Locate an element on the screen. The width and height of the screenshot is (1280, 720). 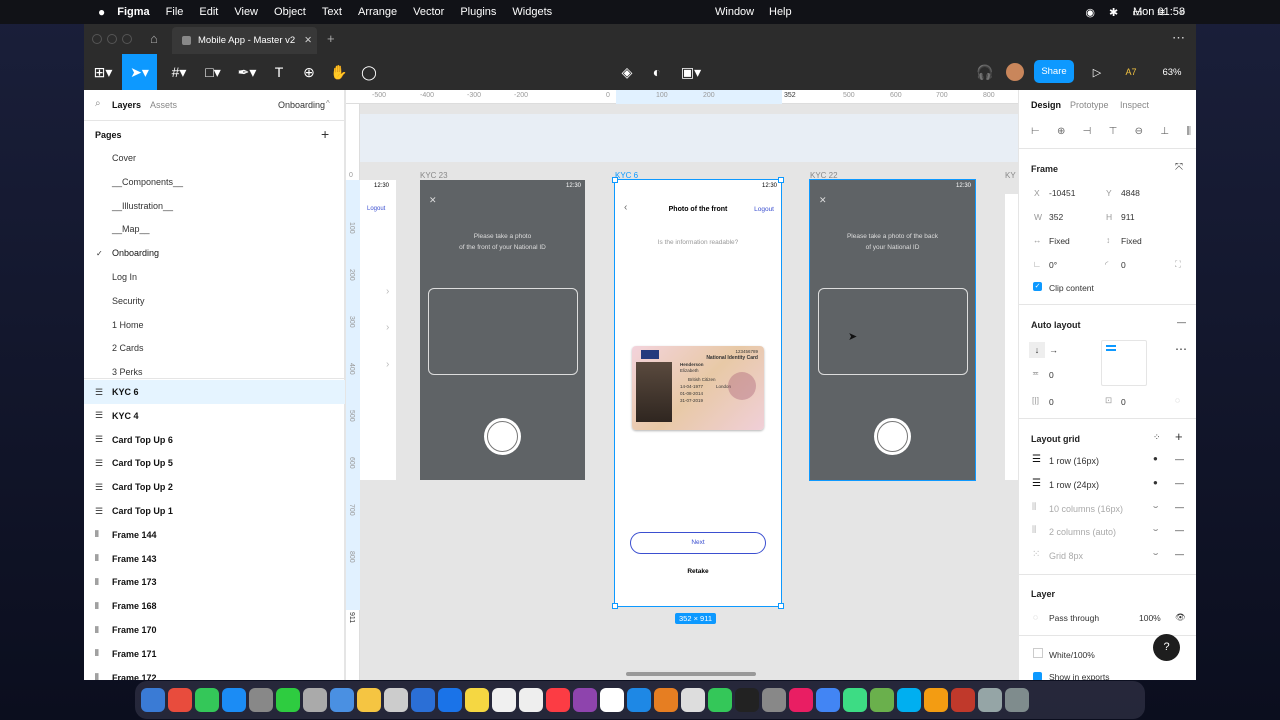
layer-item: ⫴ Frame 173 is located at coordinates (214, 582).